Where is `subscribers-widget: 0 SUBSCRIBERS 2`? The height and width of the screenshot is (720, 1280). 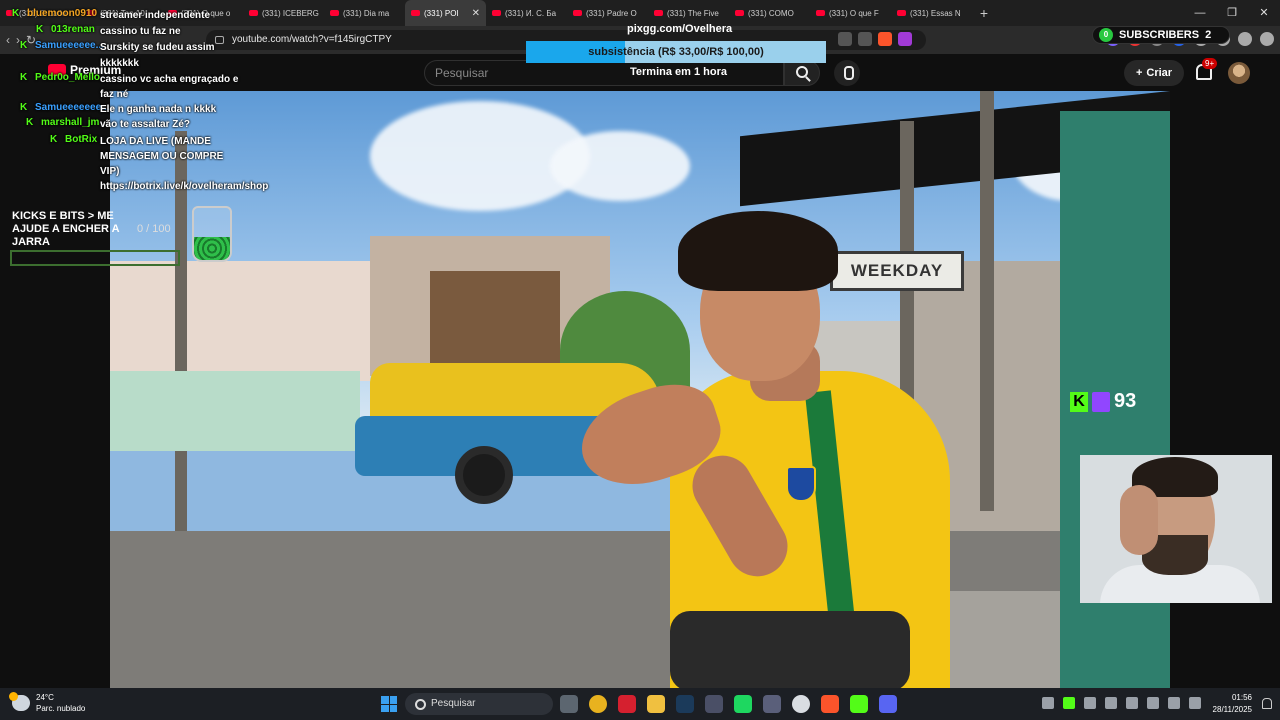 subscribers-widget: 0 SUBSCRIBERS 2 is located at coordinates (1161, 35).